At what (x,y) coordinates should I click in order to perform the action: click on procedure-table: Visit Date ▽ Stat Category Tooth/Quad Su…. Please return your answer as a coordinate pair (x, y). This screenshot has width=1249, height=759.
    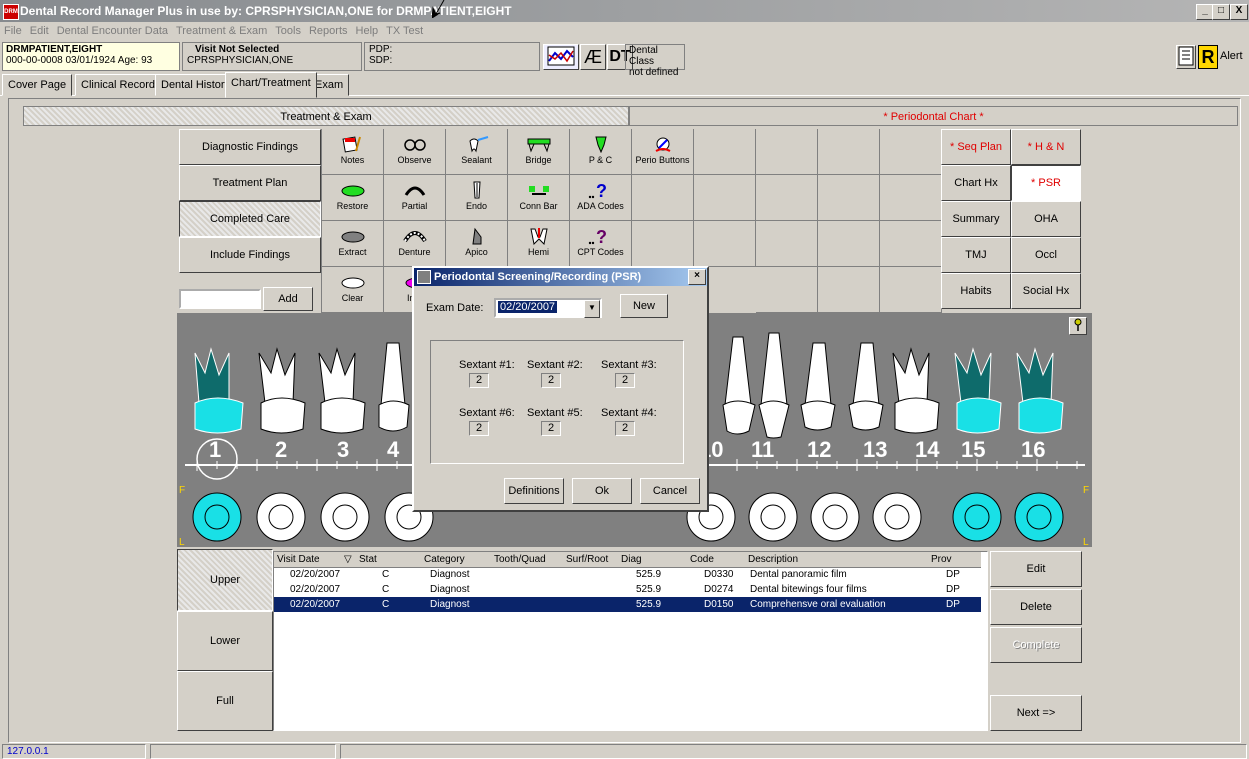
    Looking at the image, I should click on (630, 641).